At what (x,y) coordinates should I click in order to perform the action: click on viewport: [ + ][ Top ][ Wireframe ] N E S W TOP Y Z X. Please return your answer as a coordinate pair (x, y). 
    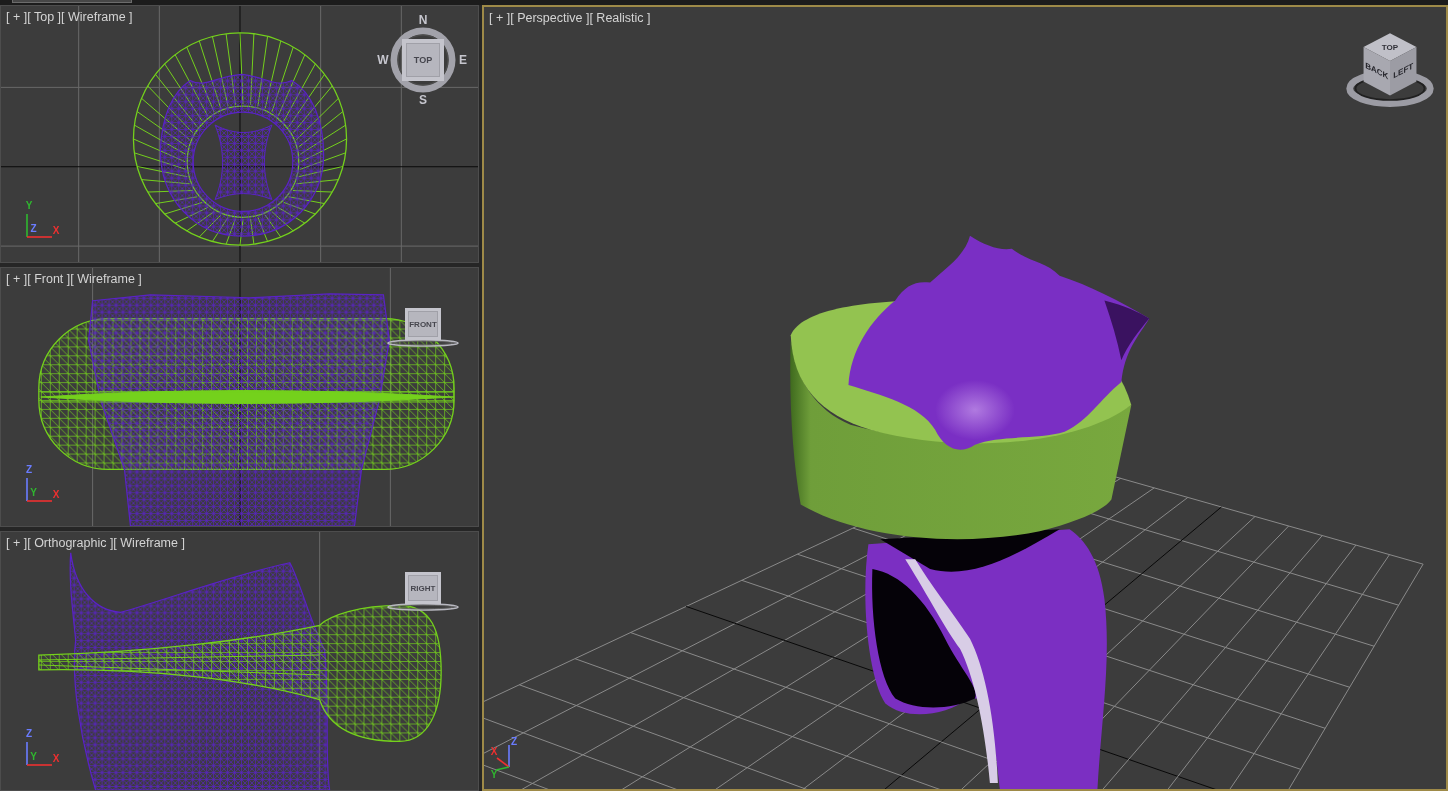
    Looking at the image, I should click on (239, 134).